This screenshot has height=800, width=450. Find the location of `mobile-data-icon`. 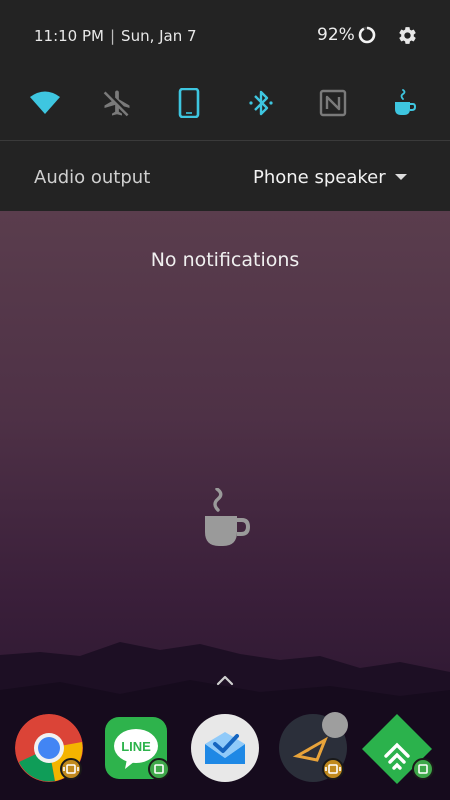

mobile-data-icon is located at coordinates (189, 103).